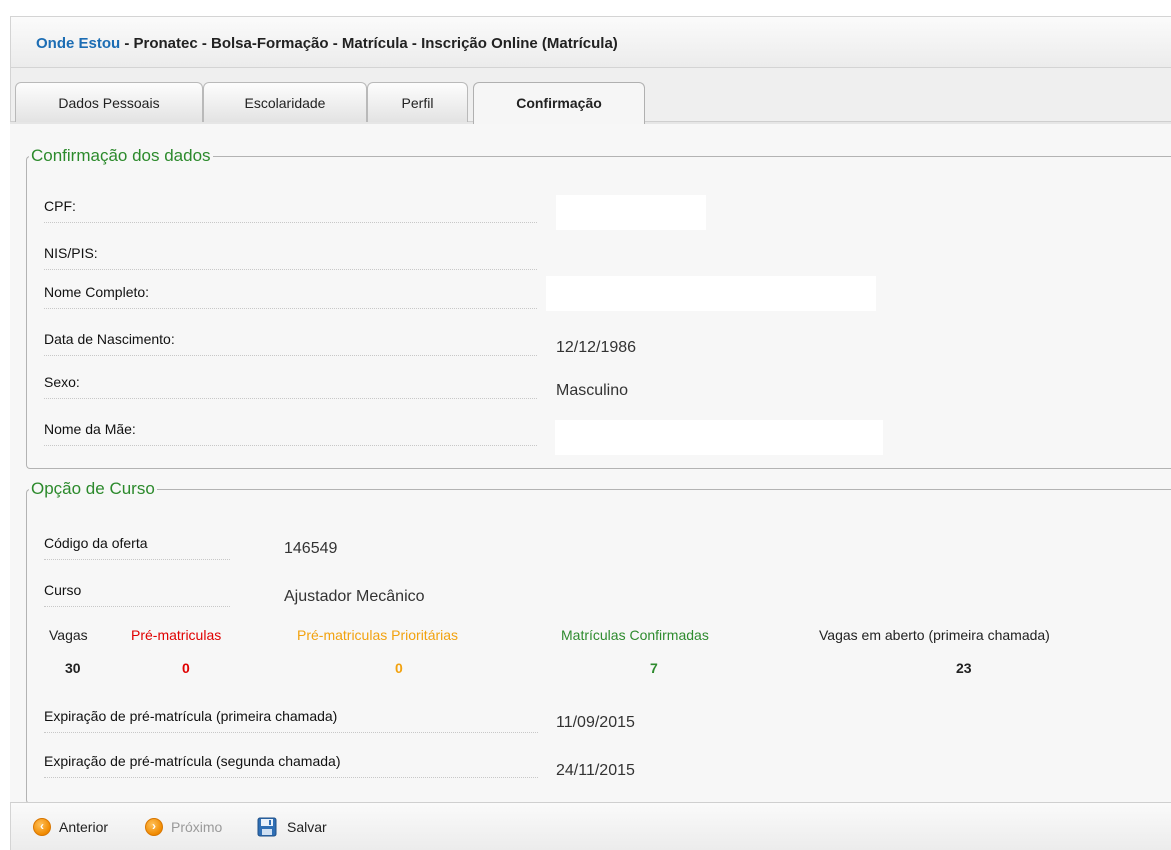  Describe the element at coordinates (290, 433) in the screenshot. I see `nome-mae-label: Nome da Mãe:` at that location.